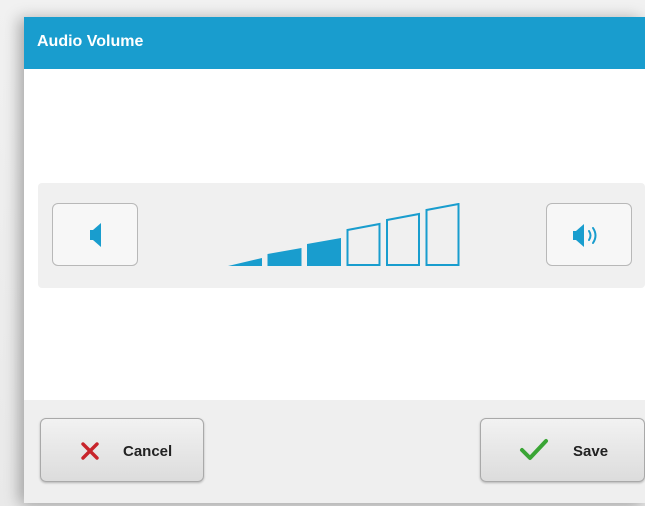 Image resolution: width=645 pixels, height=506 pixels. What do you see at coordinates (562, 450) in the screenshot?
I see `save-button: Save` at bounding box center [562, 450].